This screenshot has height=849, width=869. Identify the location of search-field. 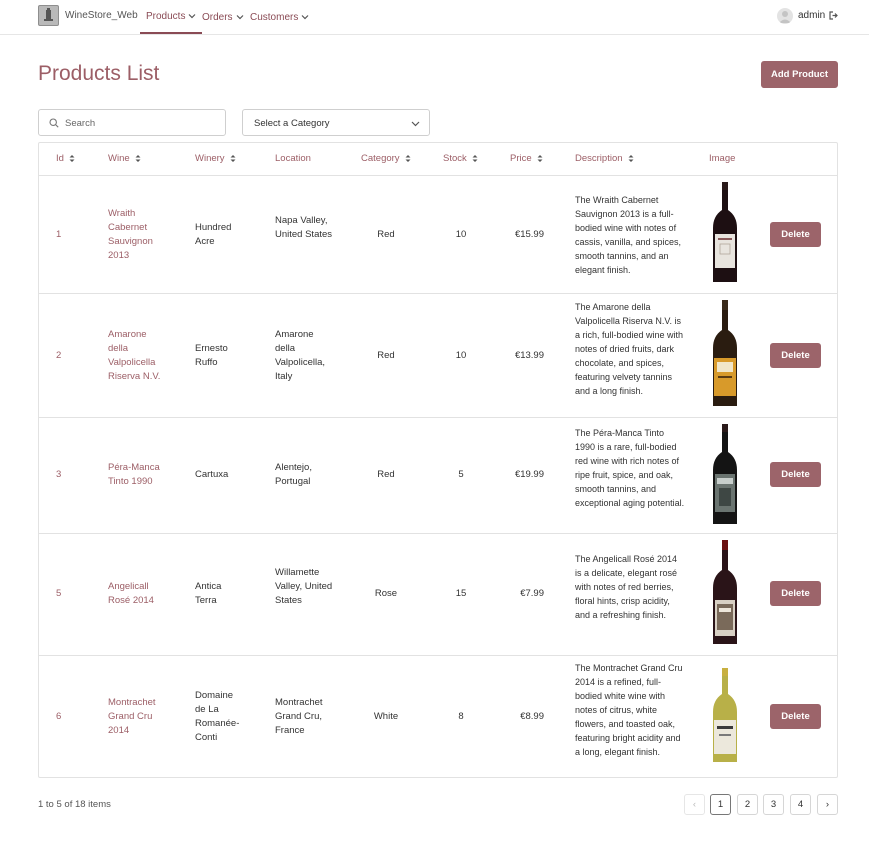
(132, 122).